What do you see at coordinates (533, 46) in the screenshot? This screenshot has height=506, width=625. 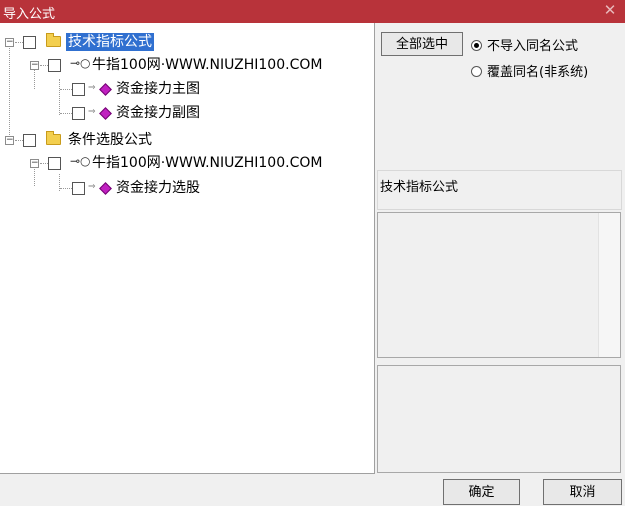 I see `radio-label: 不导入同名公式` at bounding box center [533, 46].